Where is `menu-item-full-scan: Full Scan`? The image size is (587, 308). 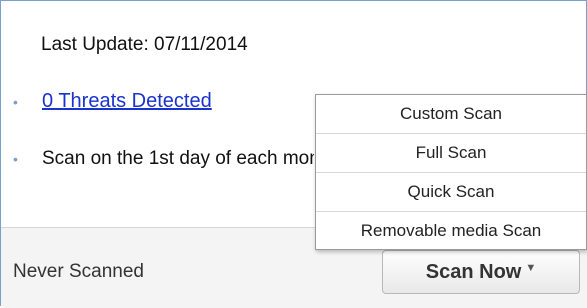
menu-item-full-scan: Full Scan is located at coordinates (451, 153).